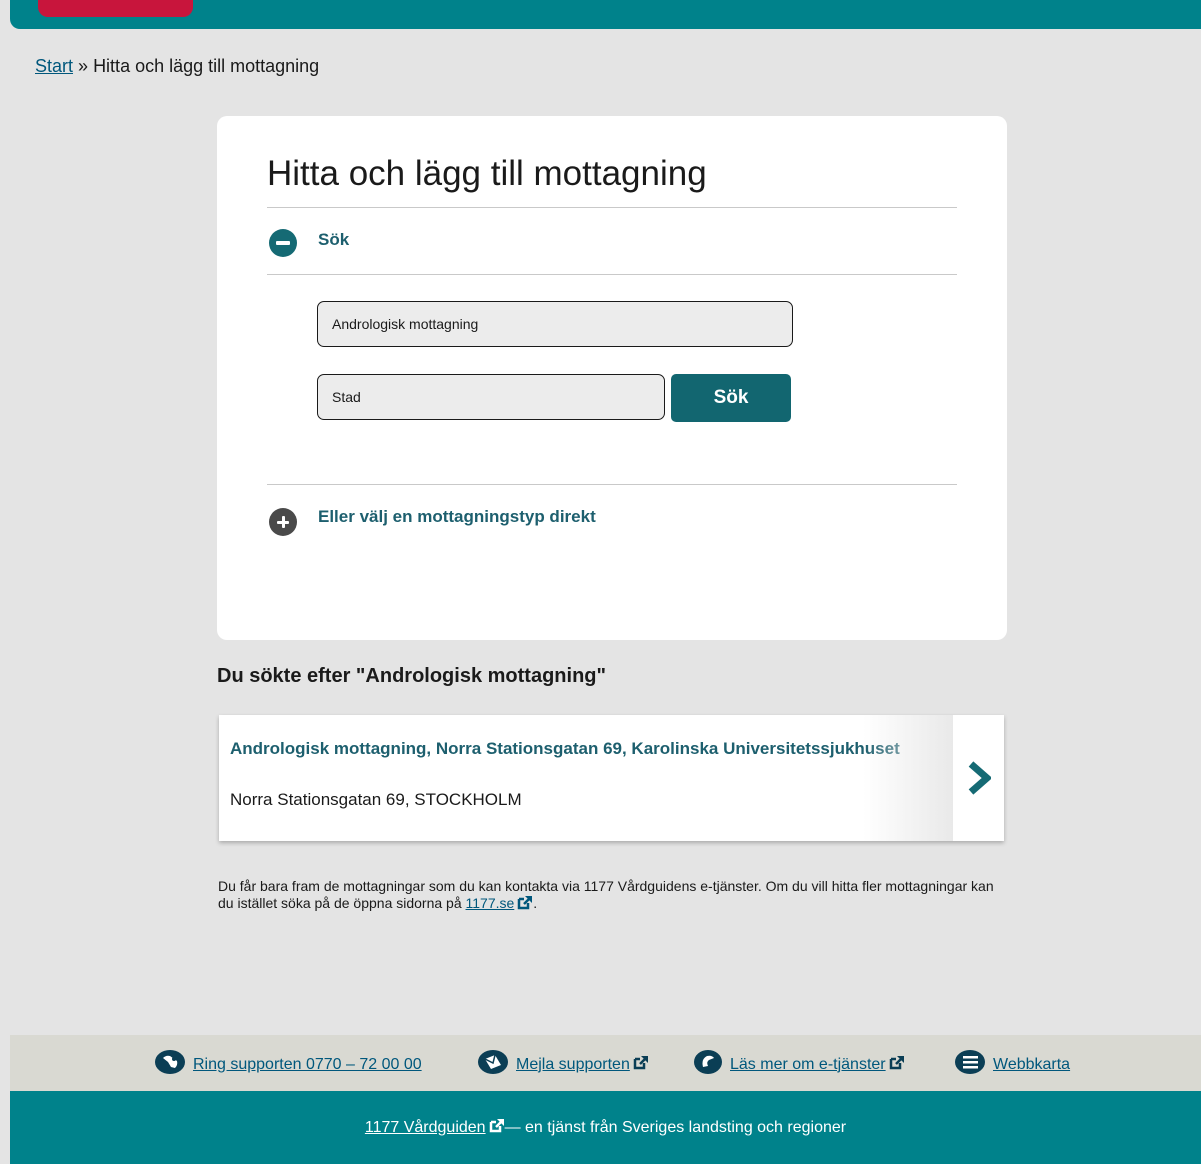 The image size is (1201, 1164). Describe the element at coordinates (555, 324) in the screenshot. I see `clinic-search-input: Andrologisk mottagning` at that location.